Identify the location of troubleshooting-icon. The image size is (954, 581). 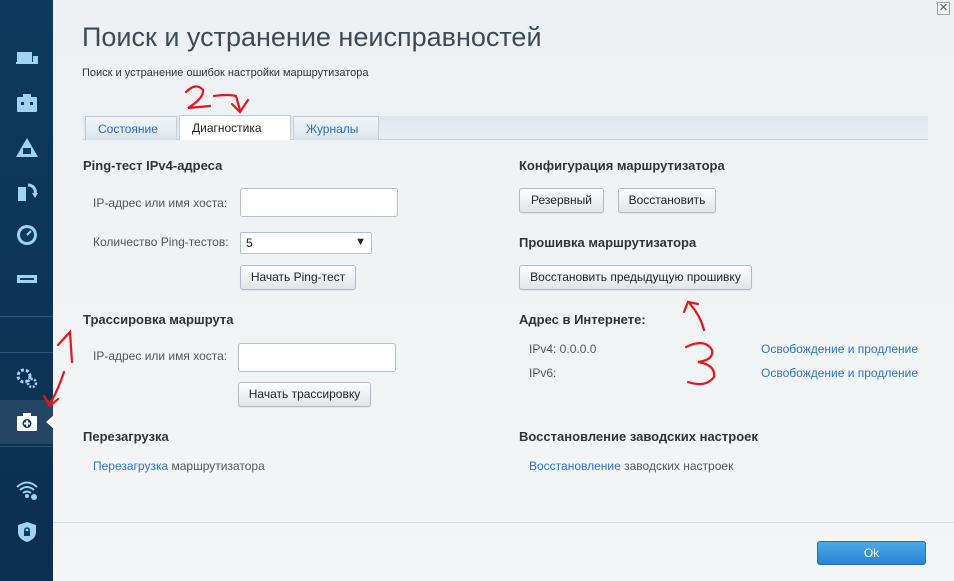
(26, 422).